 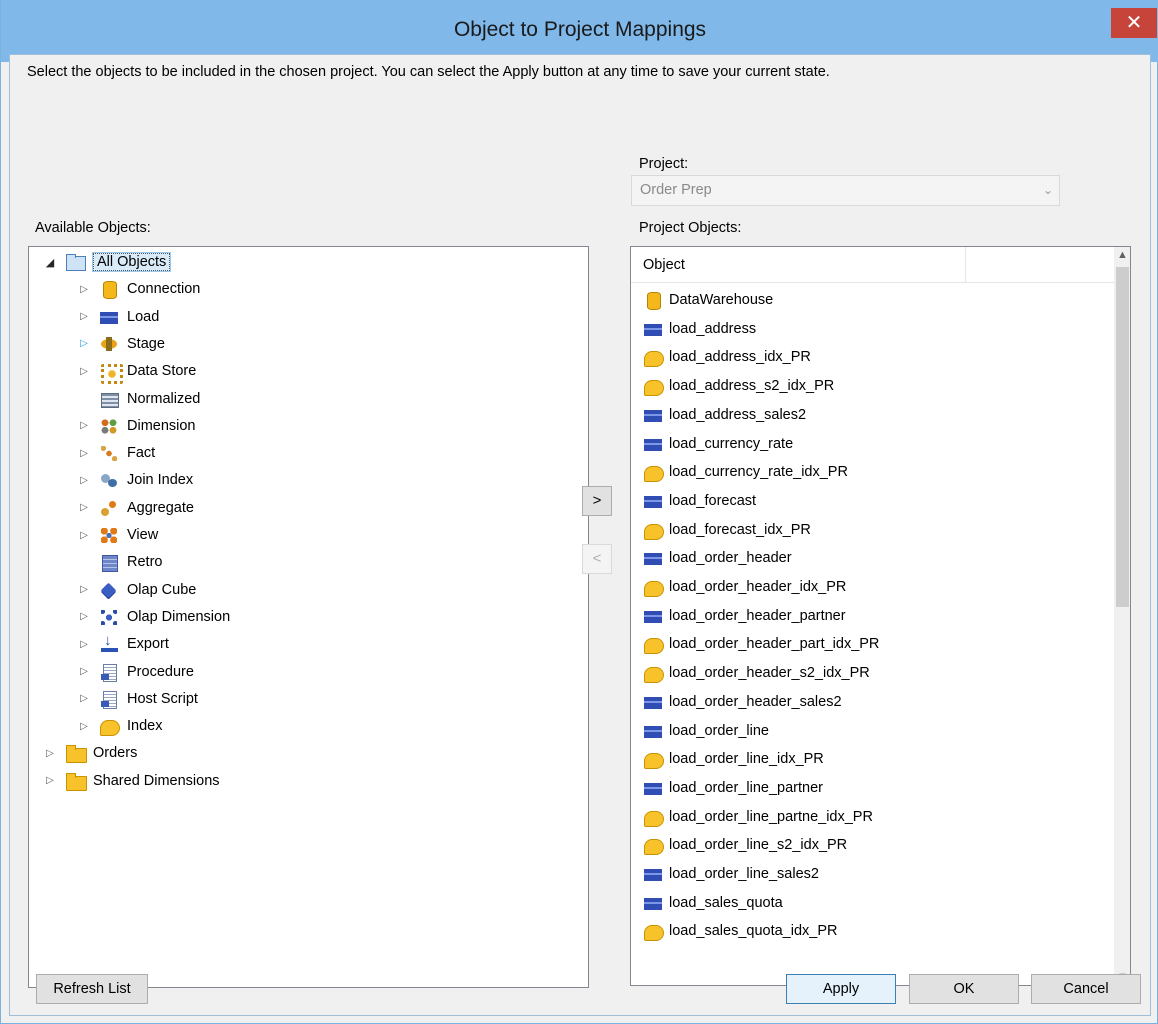 I want to click on list-item-label: load_address_idx_PR, so click(x=740, y=357).